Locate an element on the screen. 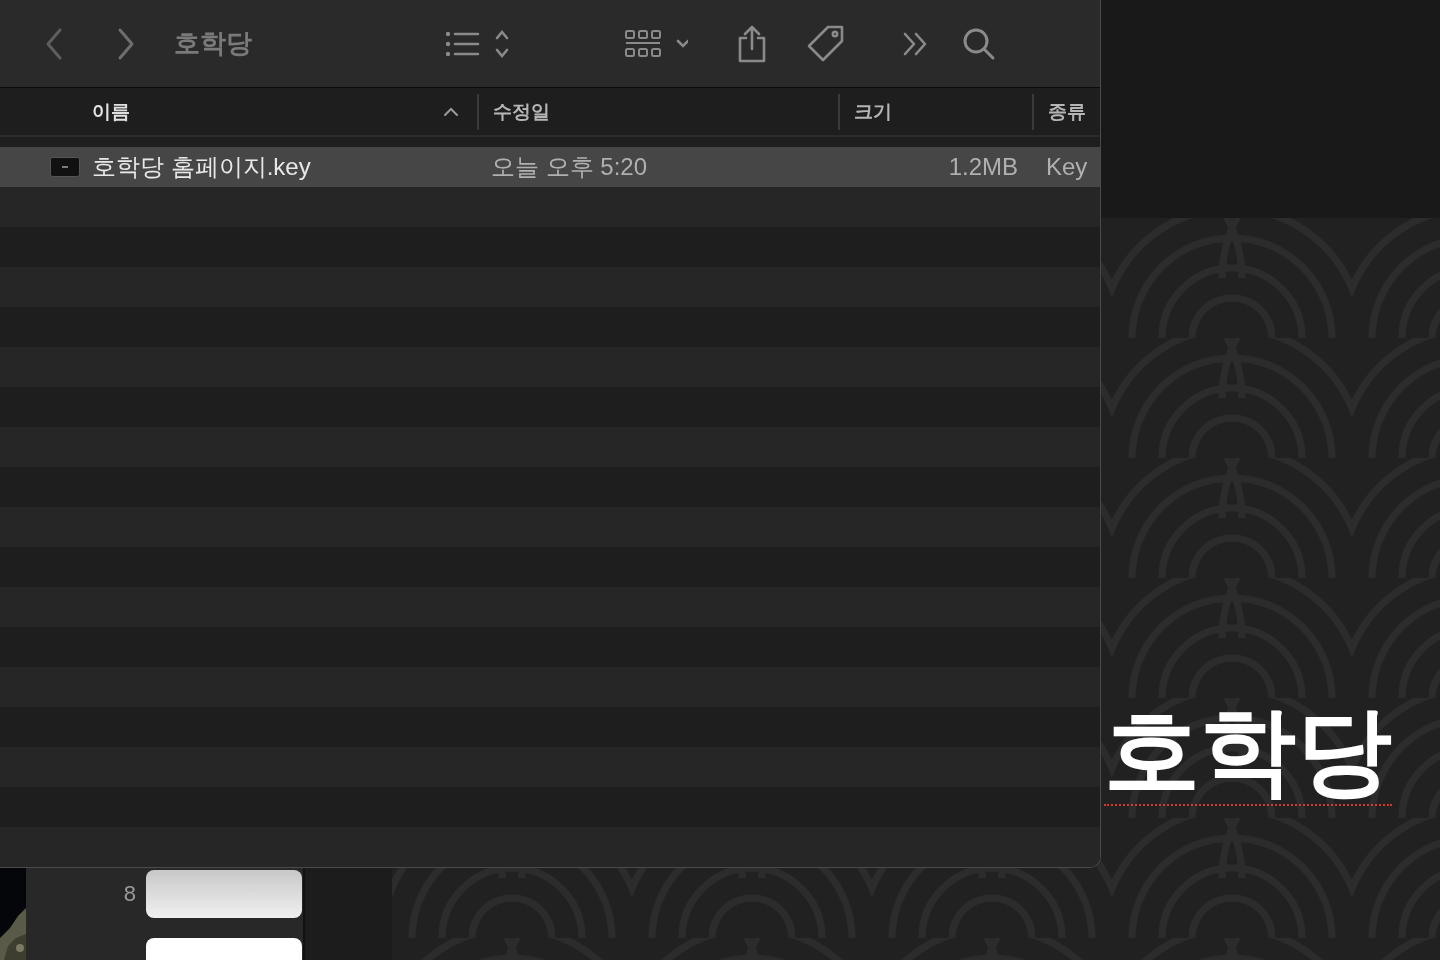 This screenshot has height=960, width=1440. forward-icon is located at coordinates (126, 43).